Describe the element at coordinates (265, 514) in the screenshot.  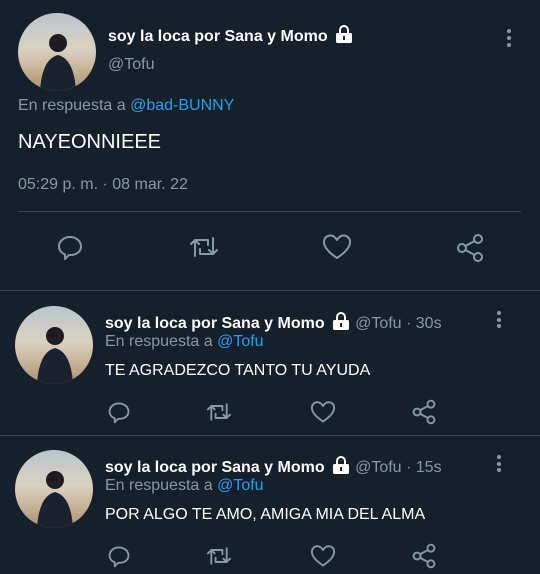
I see `tweet-text: POR ALGO TE AMO, AMIGA MIA DEL ALMA` at that location.